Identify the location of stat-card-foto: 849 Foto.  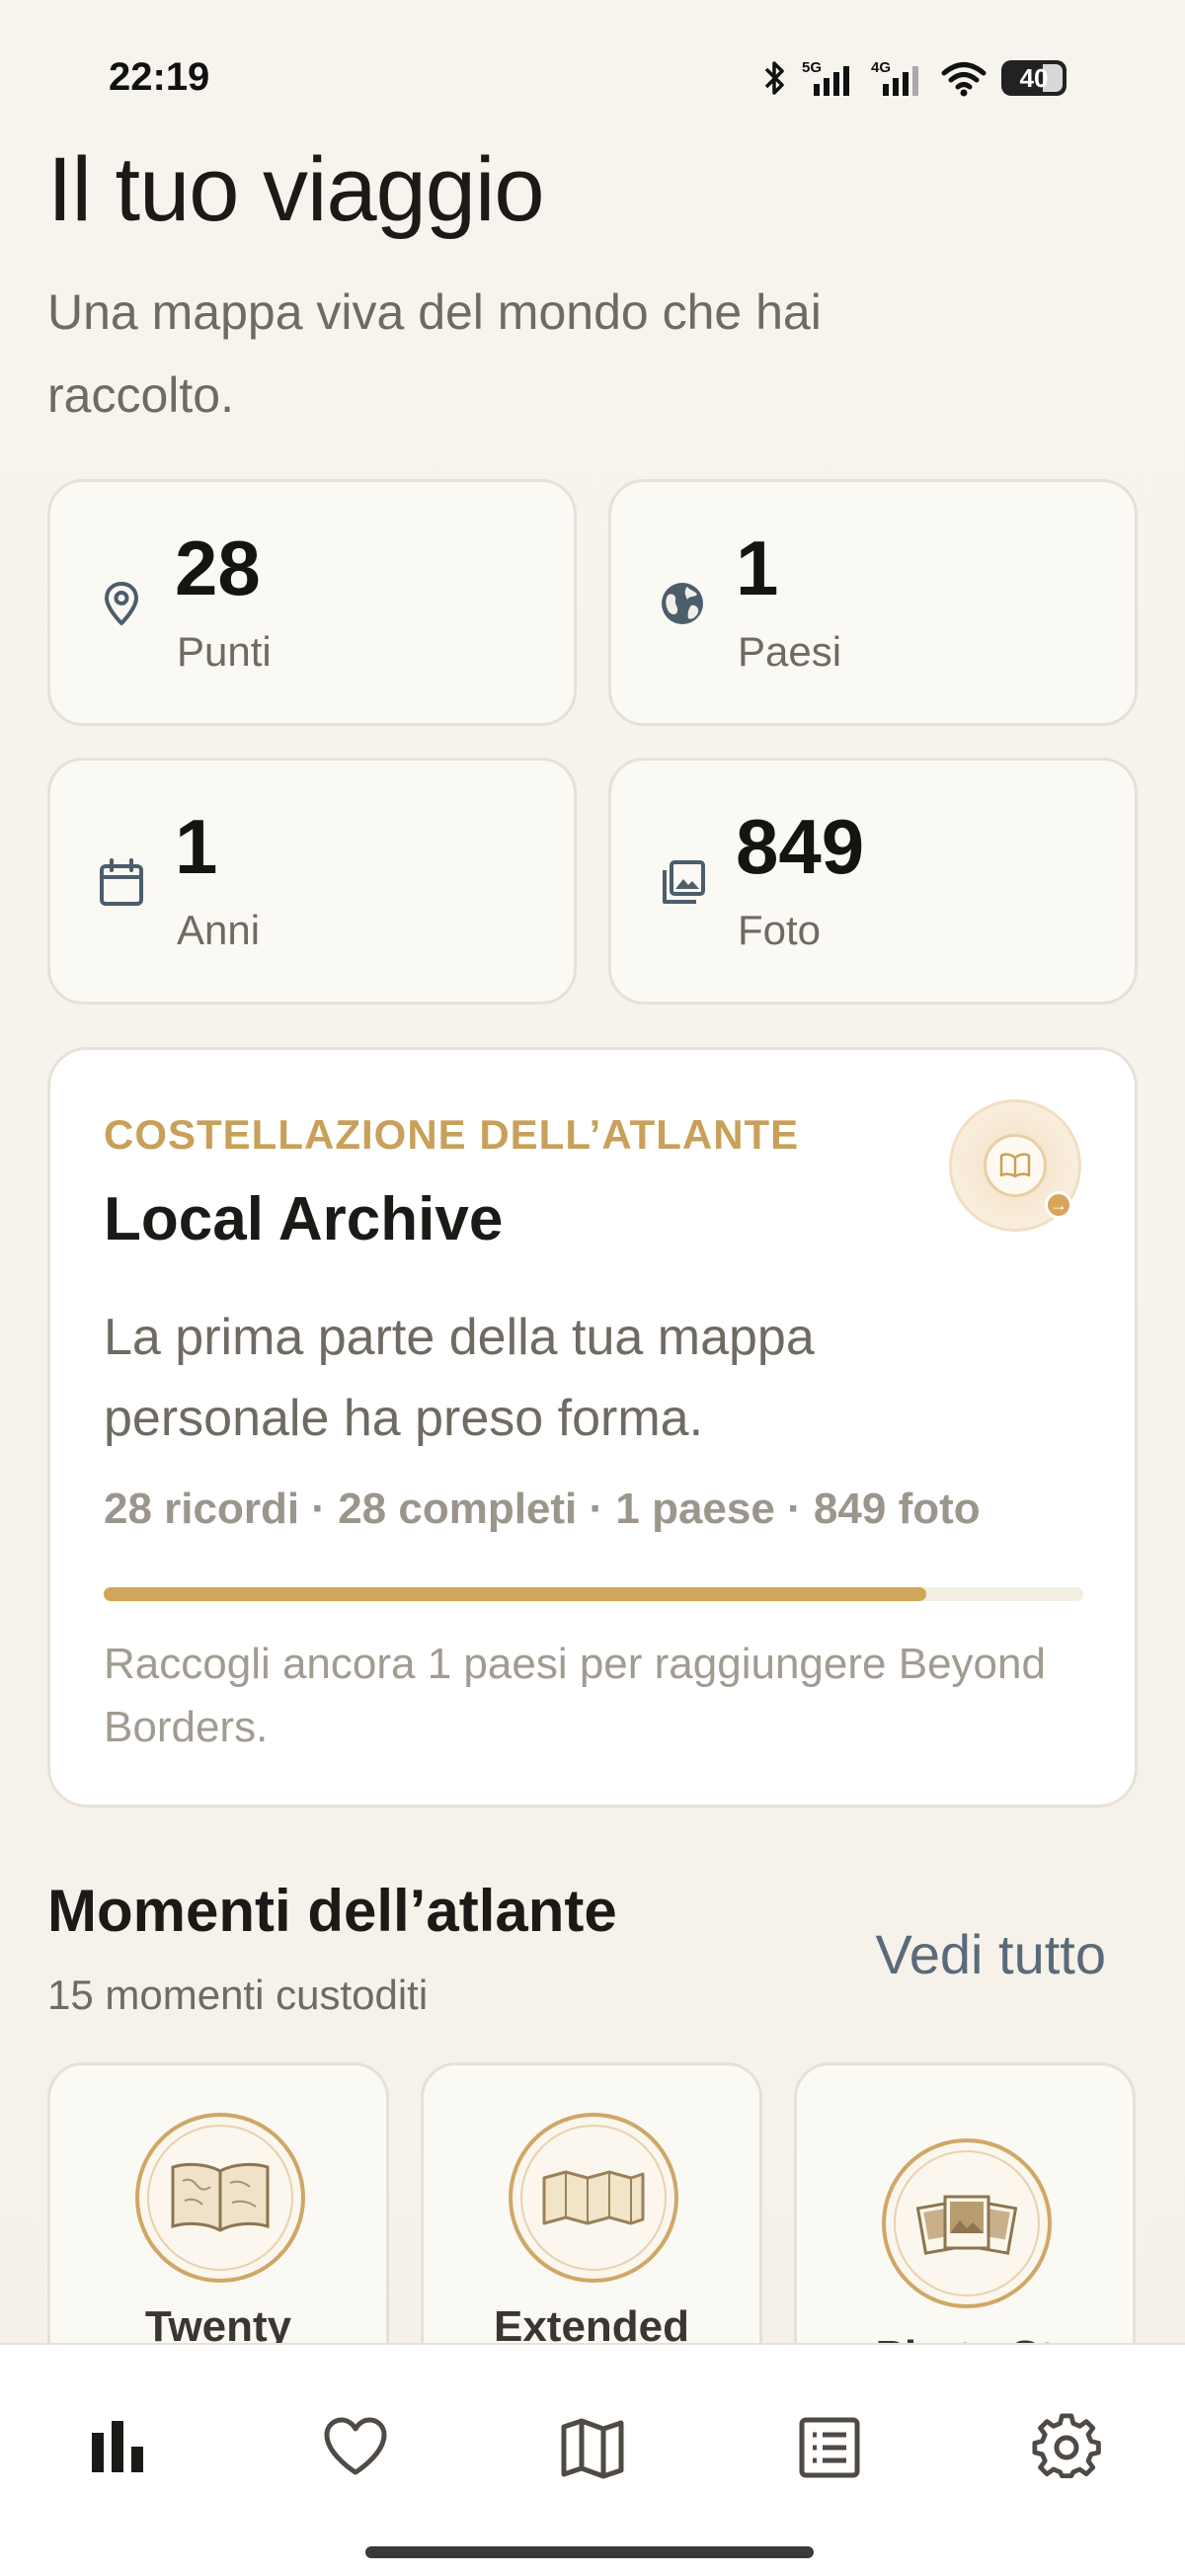
(873, 881).